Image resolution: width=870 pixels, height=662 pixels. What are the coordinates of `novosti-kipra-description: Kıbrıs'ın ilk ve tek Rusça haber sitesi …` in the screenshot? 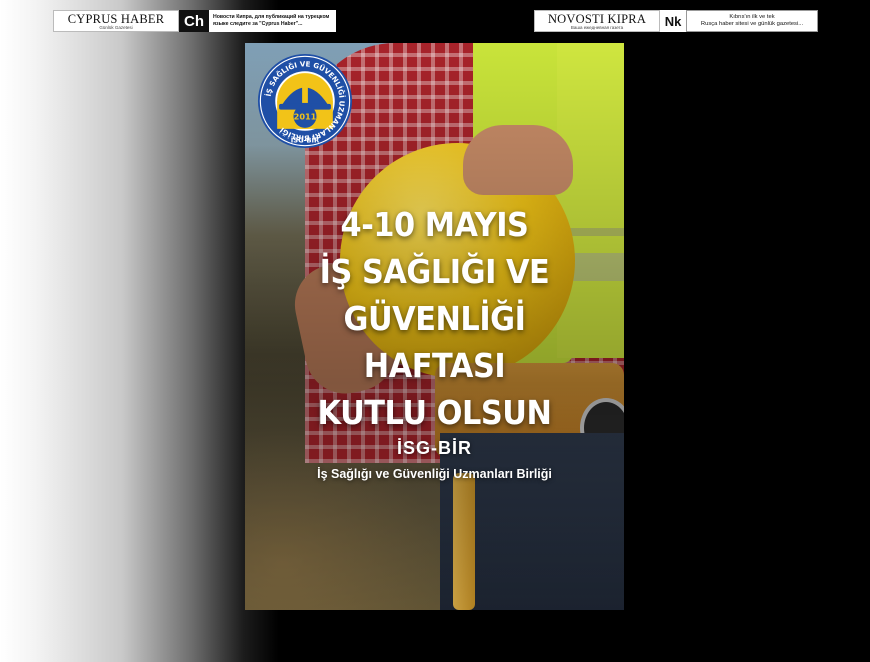 It's located at (752, 21).